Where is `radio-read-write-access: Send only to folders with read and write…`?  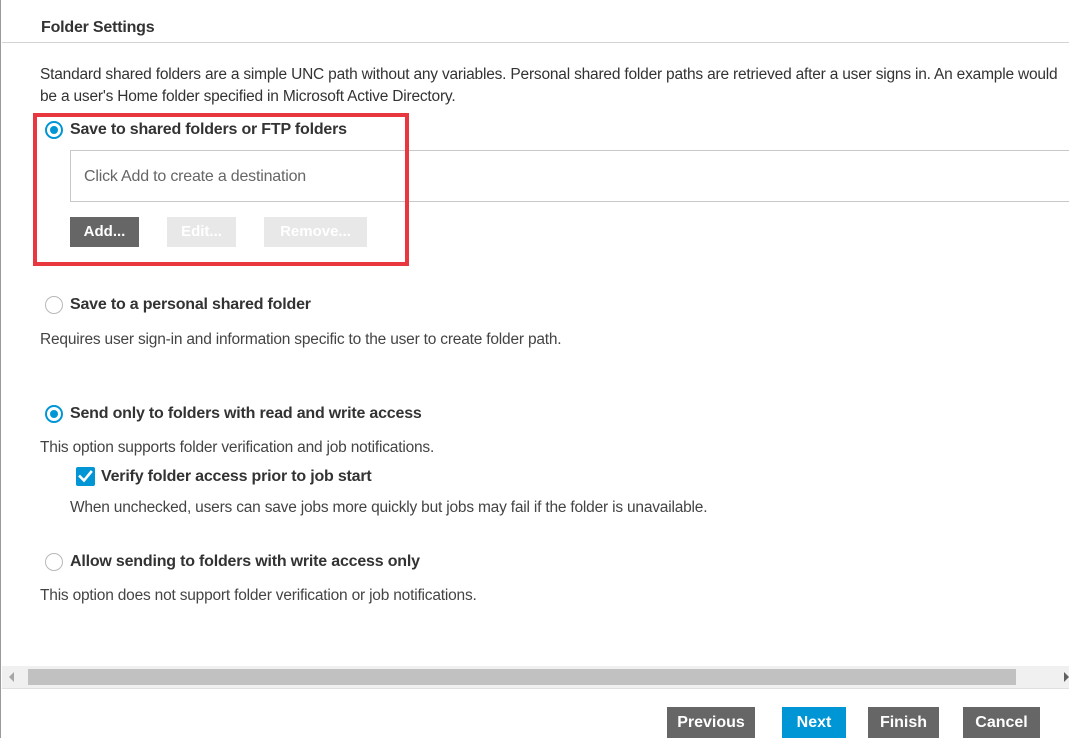 radio-read-write-access: Send only to folders with read and write… is located at coordinates (233, 414).